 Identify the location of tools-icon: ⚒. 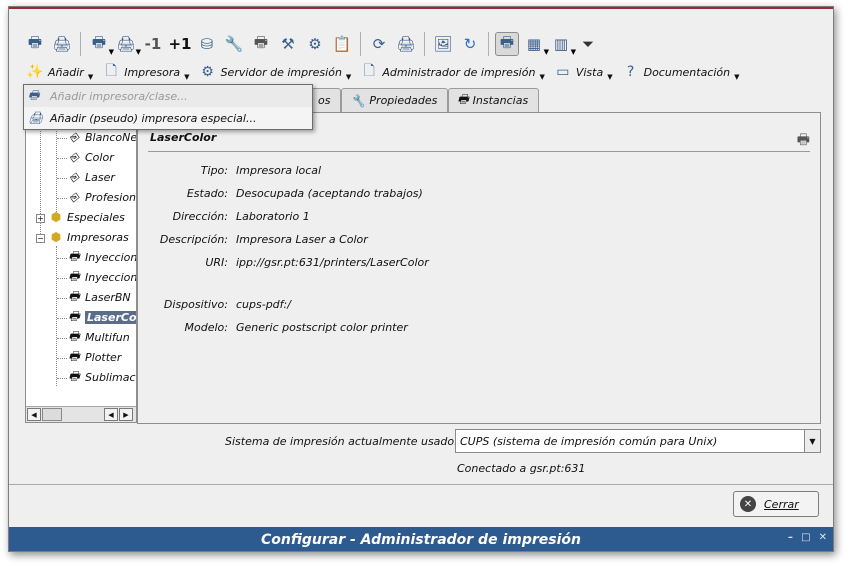
(288, 44).